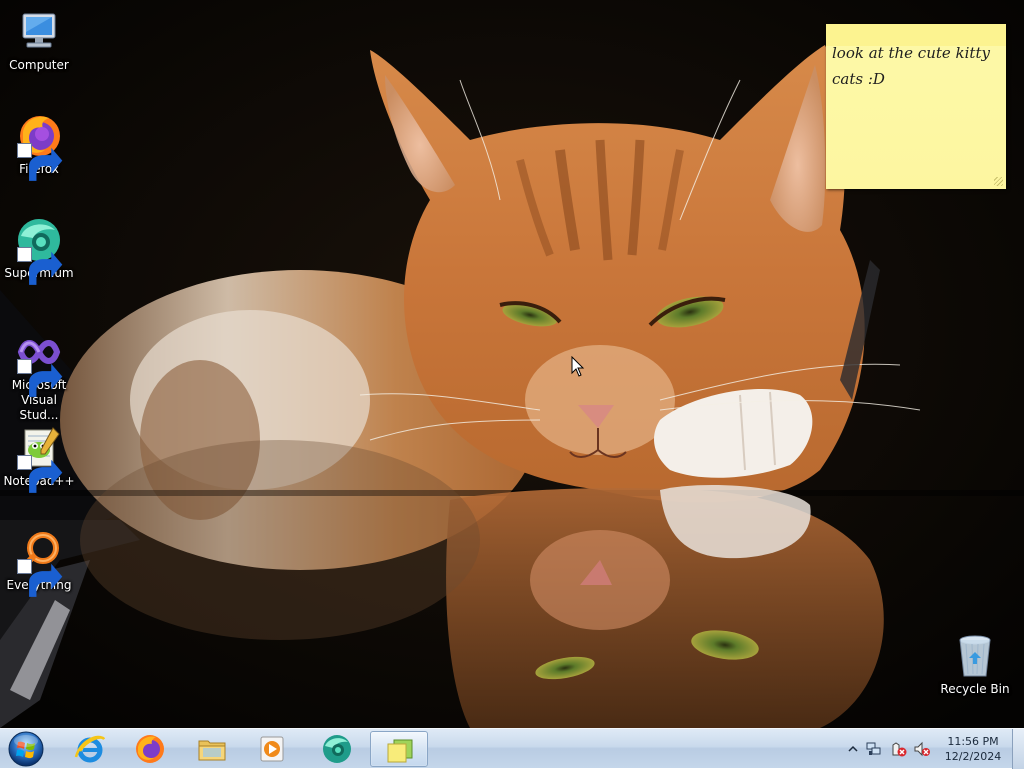  Describe the element at coordinates (973, 749) in the screenshot. I see `taskbar-clock: 11:56 PM 12/2/2024` at that location.